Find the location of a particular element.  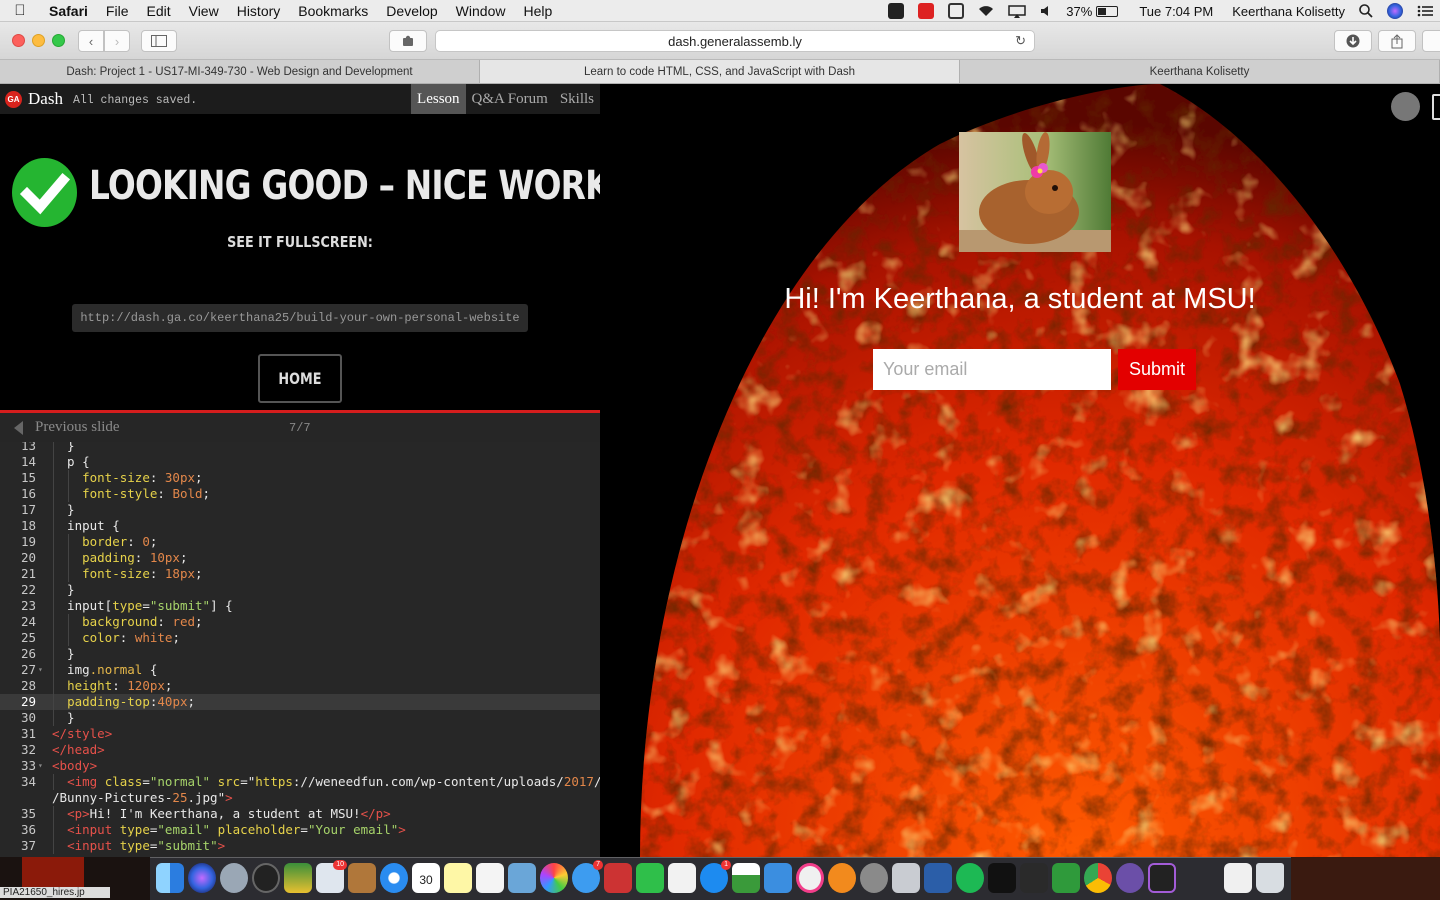

finder-icon is located at coordinates (170, 878).